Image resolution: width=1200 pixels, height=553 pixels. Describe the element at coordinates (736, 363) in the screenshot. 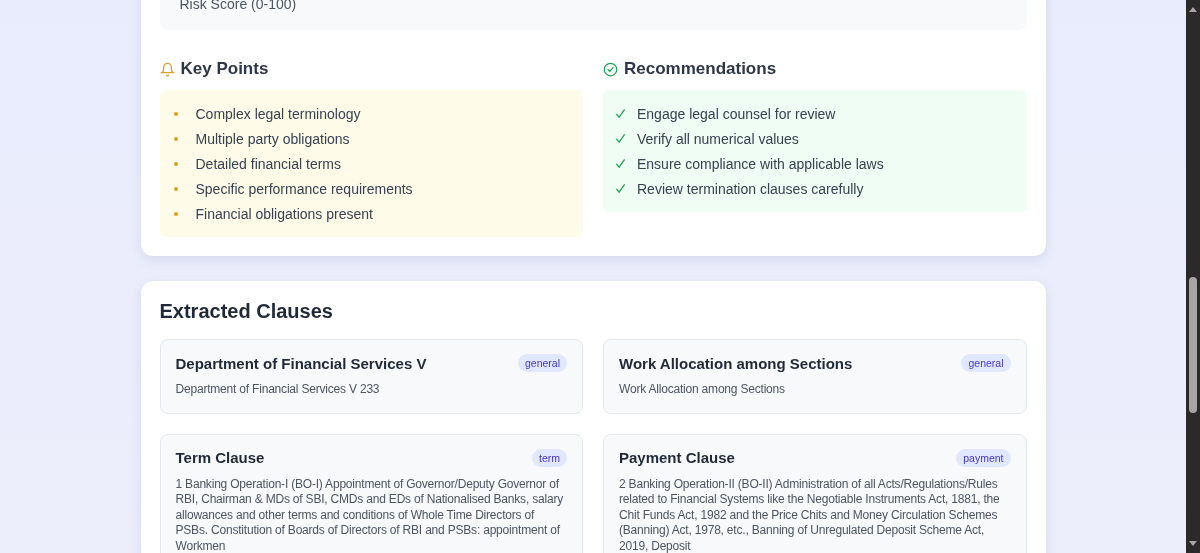

I see `clause-title: Work Allocation among Sections` at that location.